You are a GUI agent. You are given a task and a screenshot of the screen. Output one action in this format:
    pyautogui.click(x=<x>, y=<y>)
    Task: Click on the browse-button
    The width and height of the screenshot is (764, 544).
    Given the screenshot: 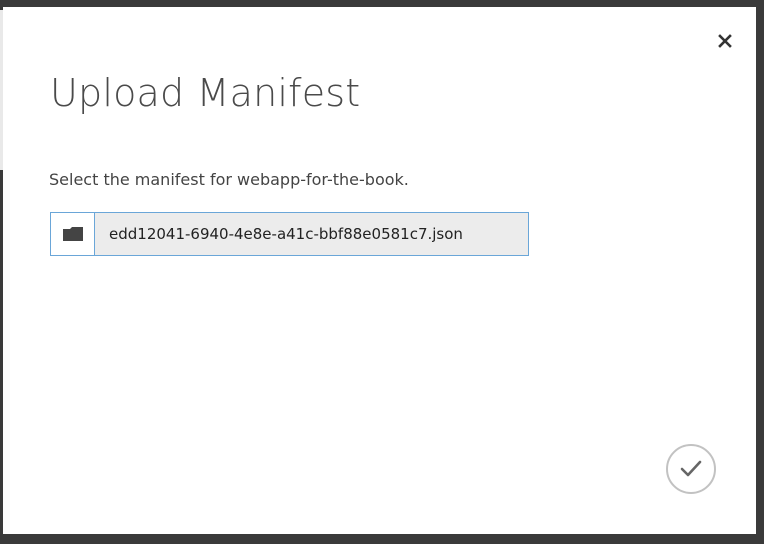 What is the action you would take?
    pyautogui.click(x=73, y=234)
    